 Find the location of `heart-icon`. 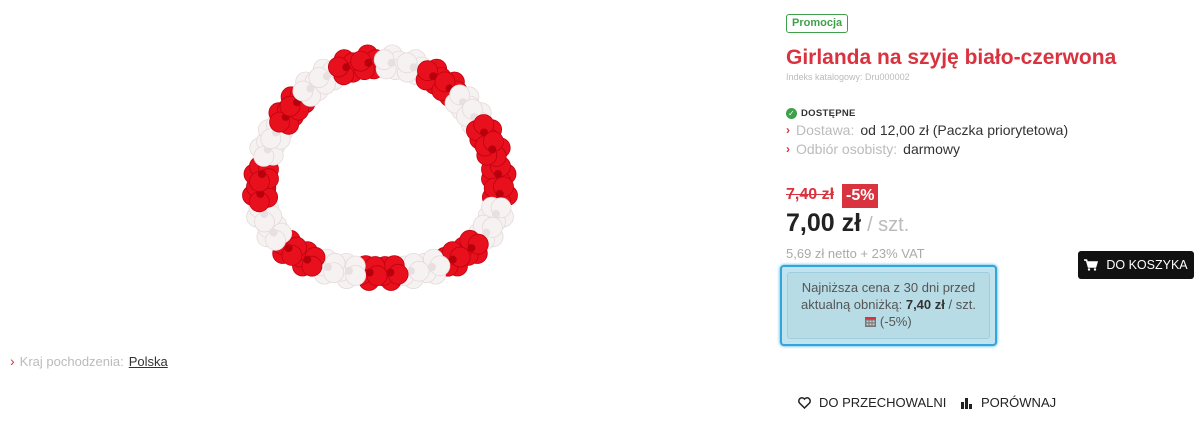

heart-icon is located at coordinates (804, 402).